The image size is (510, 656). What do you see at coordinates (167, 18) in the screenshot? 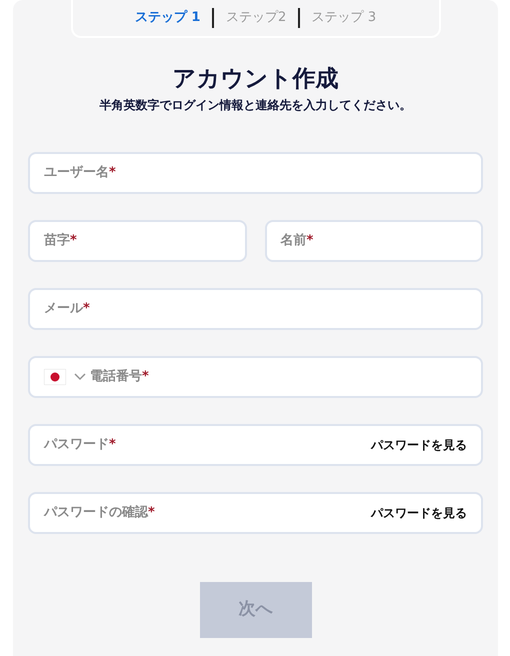
I see `step-tab: ステップ 1` at bounding box center [167, 18].